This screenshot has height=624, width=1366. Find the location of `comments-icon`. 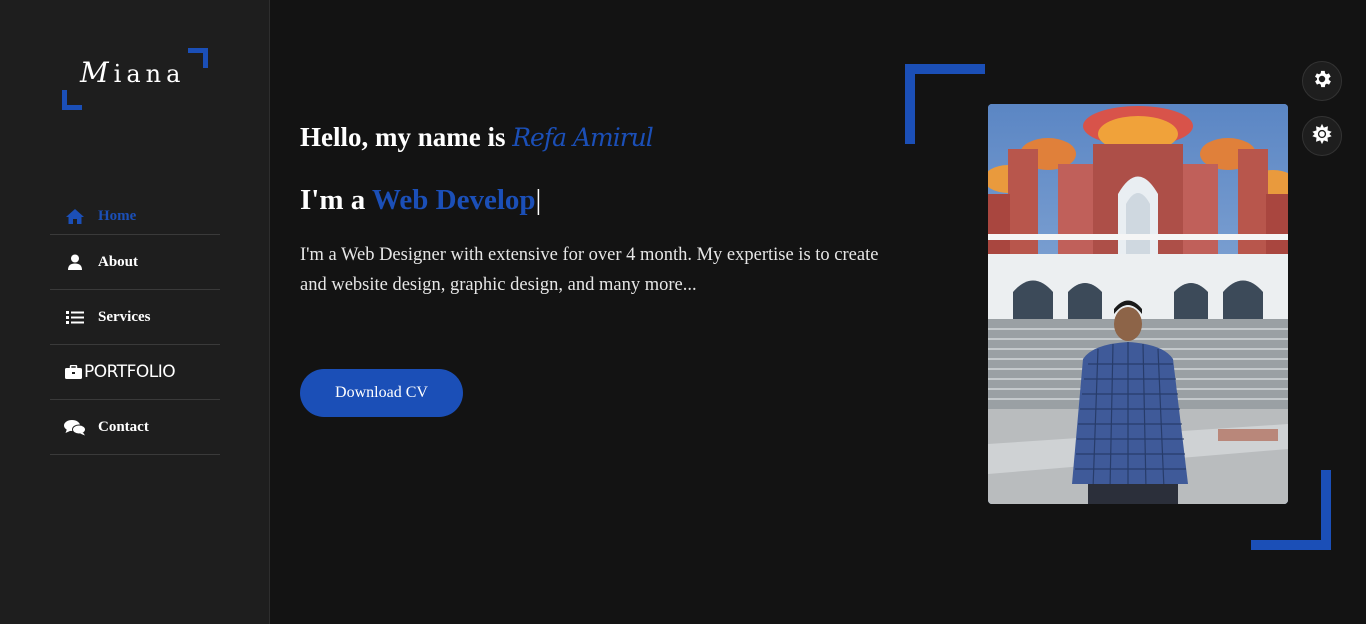

comments-icon is located at coordinates (75, 427).